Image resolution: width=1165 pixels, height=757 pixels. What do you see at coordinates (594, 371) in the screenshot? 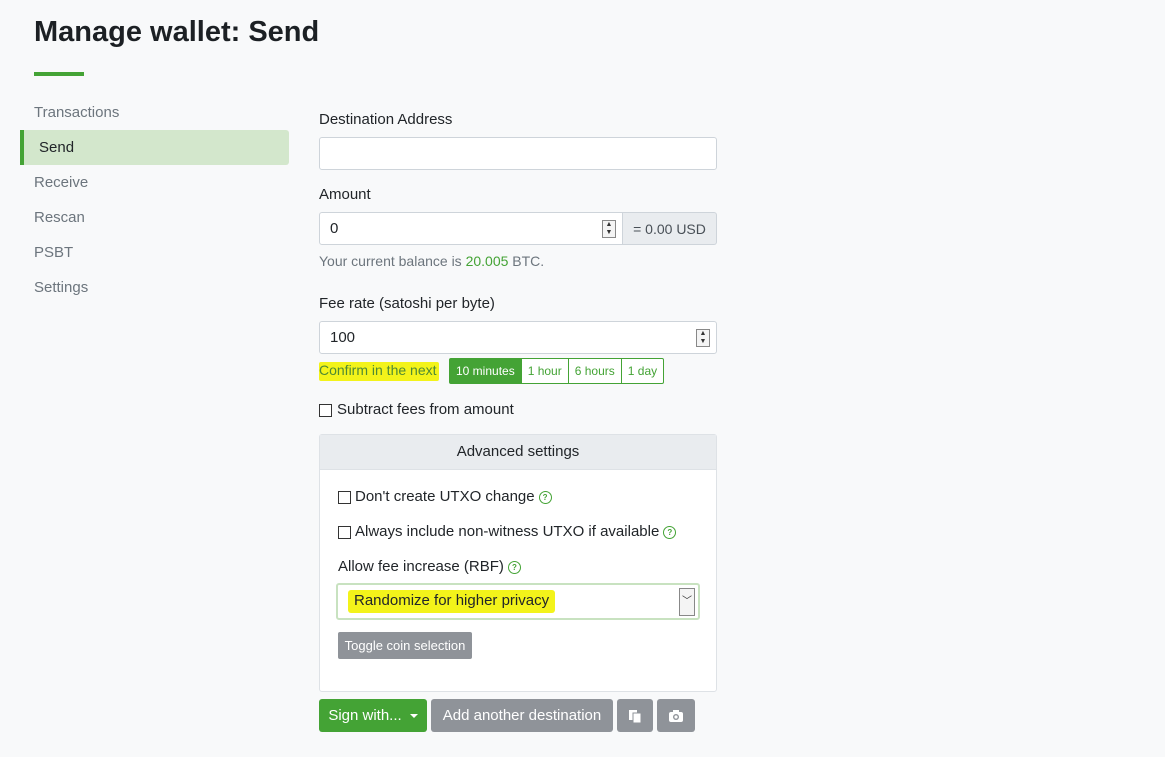
I see `confirm-6-hours-button: 6 hours` at bounding box center [594, 371].